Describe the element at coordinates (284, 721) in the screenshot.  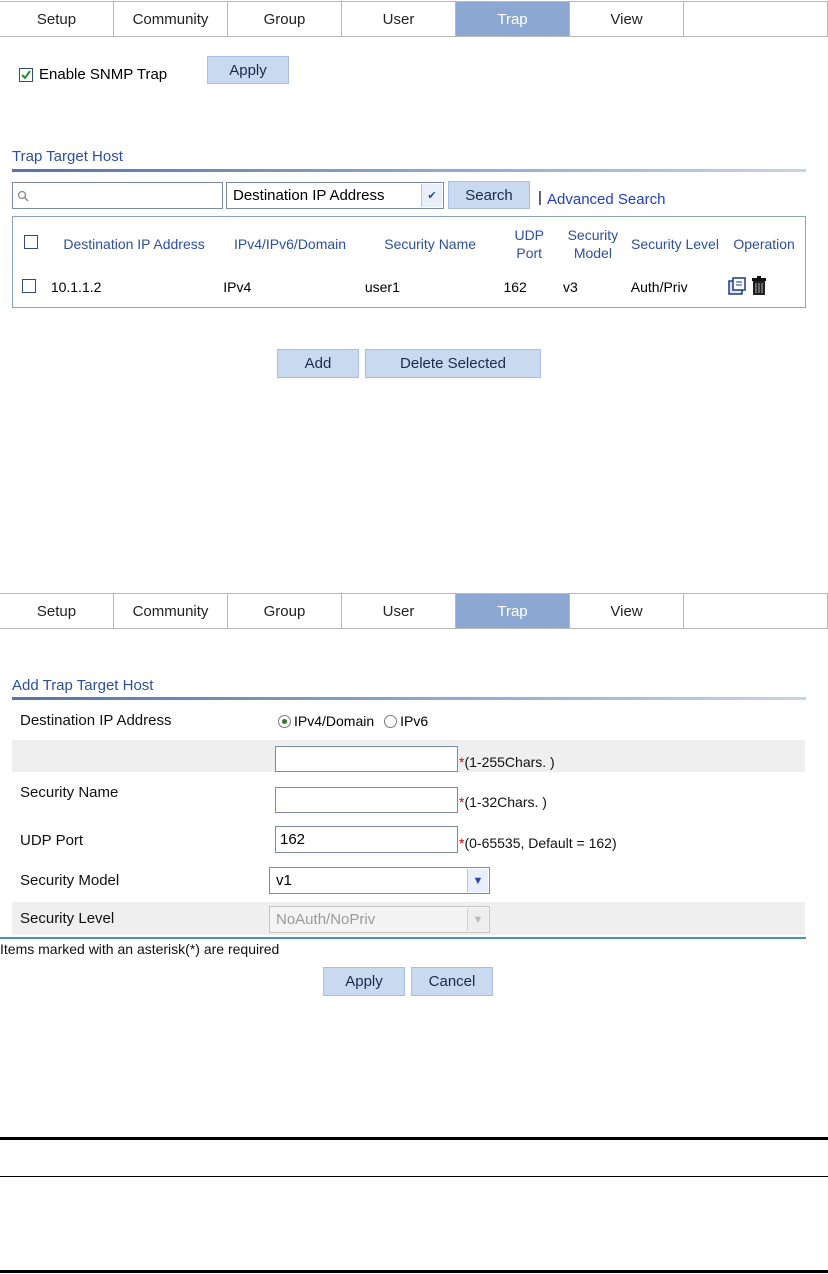
I see `ipv4-domain-radio` at that location.